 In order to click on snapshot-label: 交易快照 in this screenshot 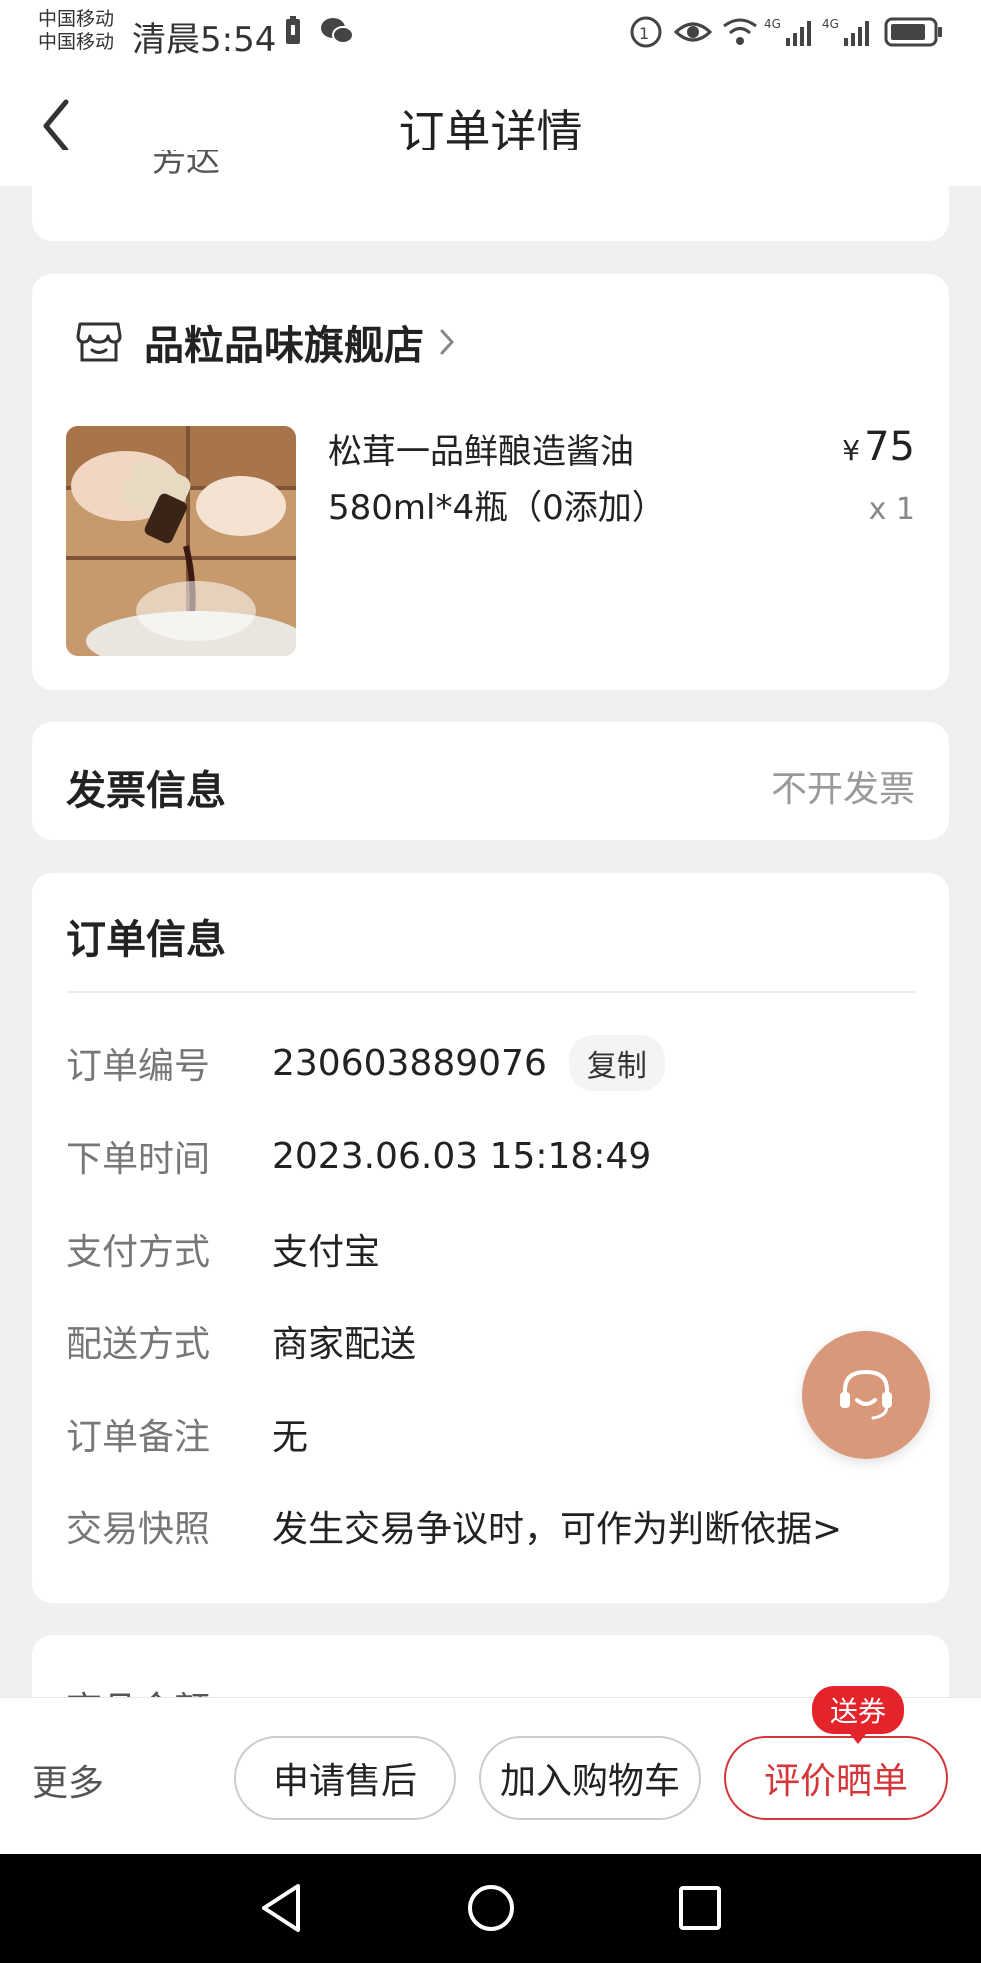, I will do `click(138, 1529)`.